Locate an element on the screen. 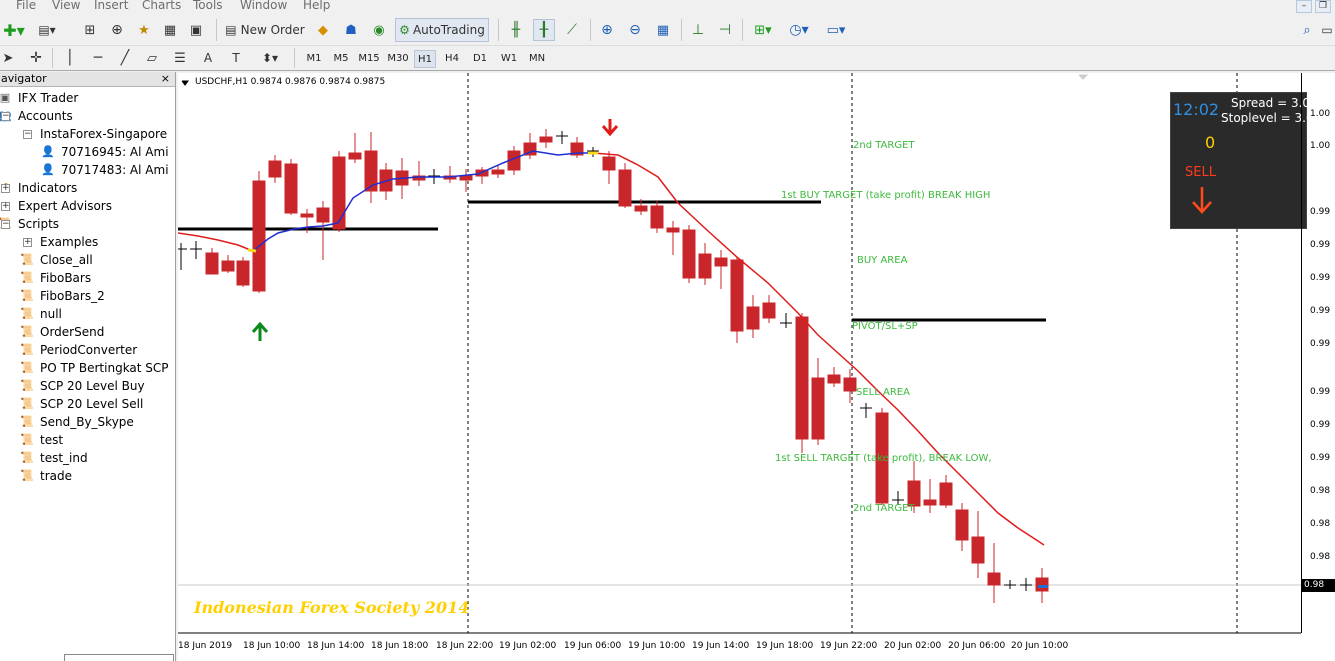 Image resolution: width=1335 pixels, height=661 pixels. navigator-item: ▮InstaForex-Singapore is located at coordinates (93, 134).